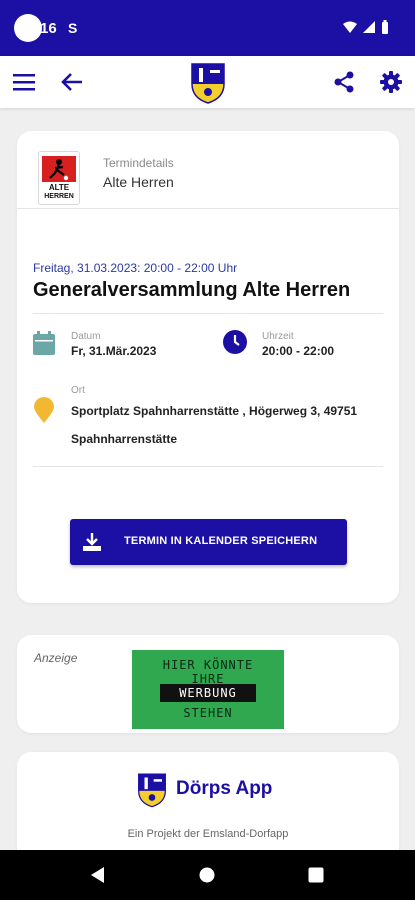  I want to click on app-bar, so click(207, 82).